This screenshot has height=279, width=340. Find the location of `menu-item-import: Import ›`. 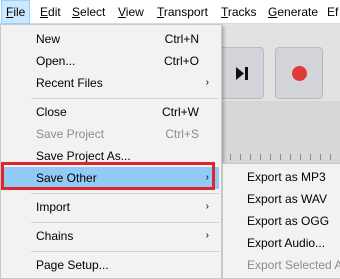

menu-item-import: Import › is located at coordinates (111, 207).